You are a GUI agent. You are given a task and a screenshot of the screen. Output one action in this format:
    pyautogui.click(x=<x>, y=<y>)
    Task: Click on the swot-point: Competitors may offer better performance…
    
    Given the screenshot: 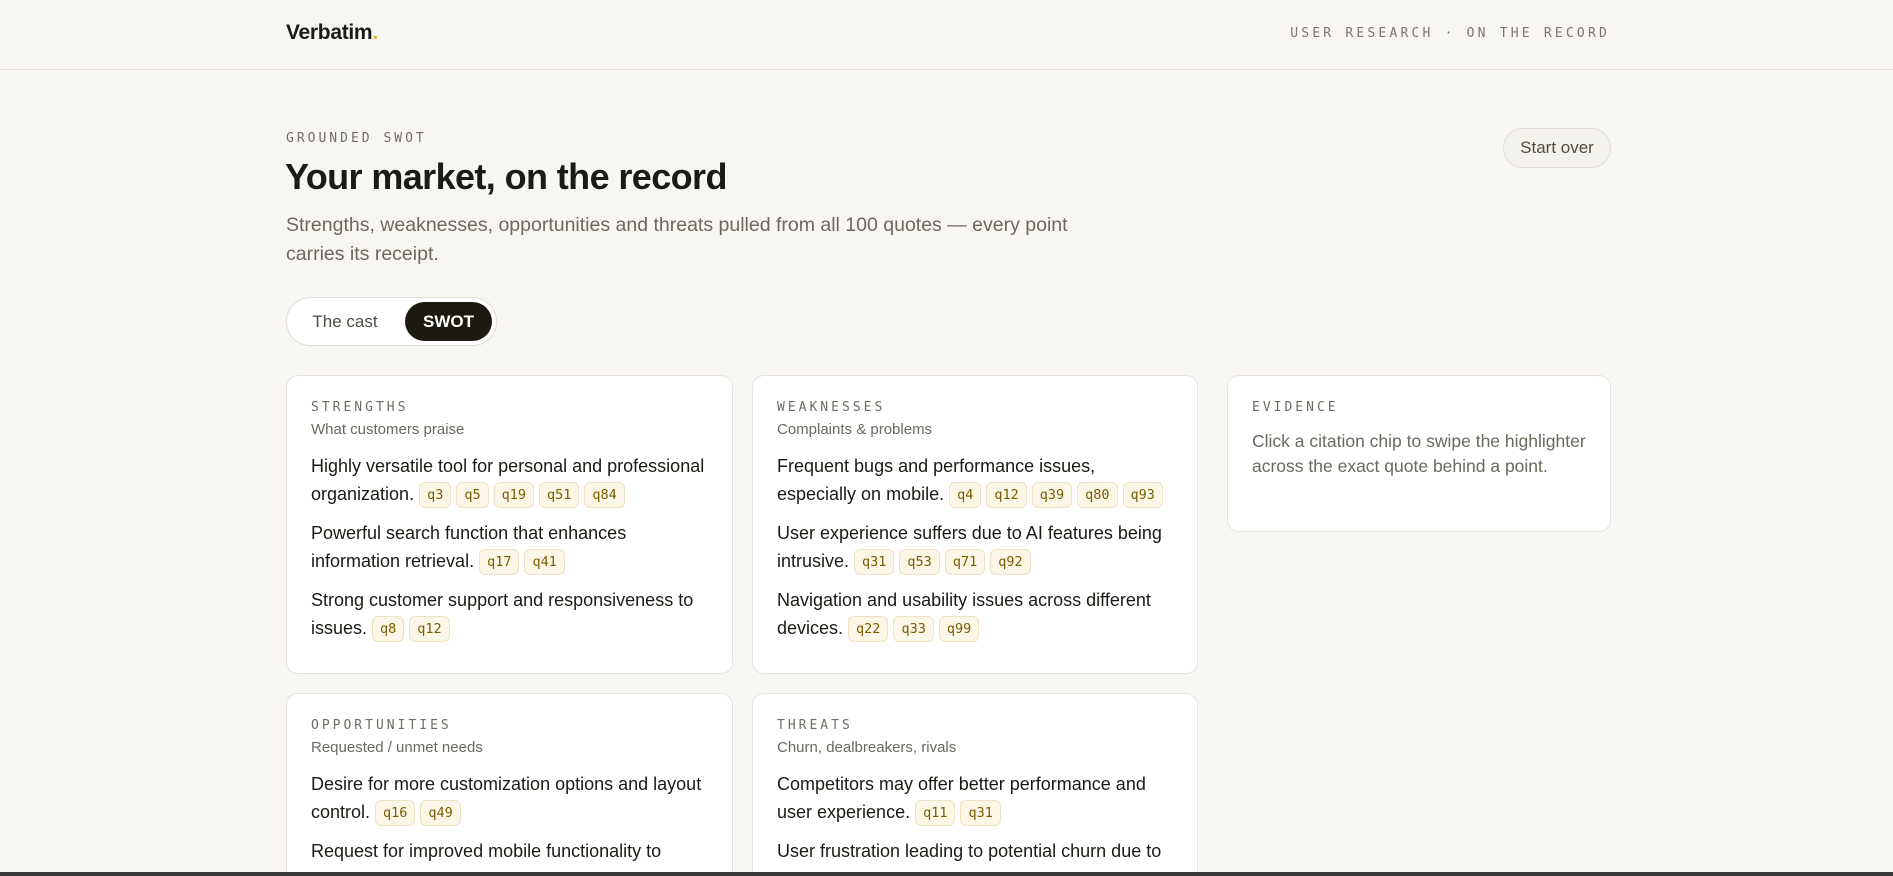 What is the action you would take?
    pyautogui.click(x=975, y=798)
    